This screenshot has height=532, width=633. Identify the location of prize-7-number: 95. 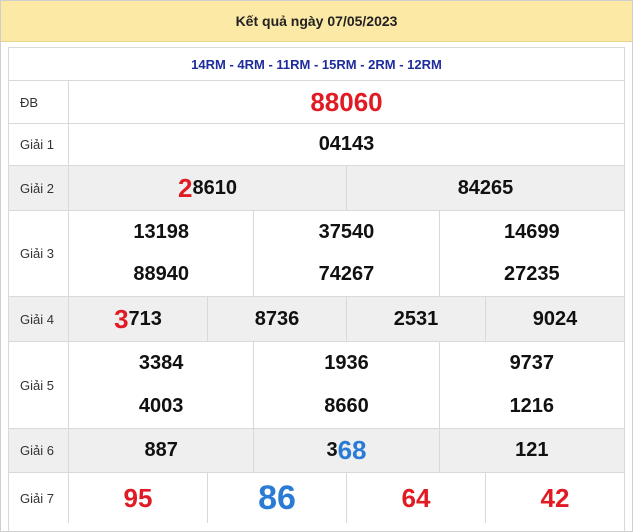
(138, 498).